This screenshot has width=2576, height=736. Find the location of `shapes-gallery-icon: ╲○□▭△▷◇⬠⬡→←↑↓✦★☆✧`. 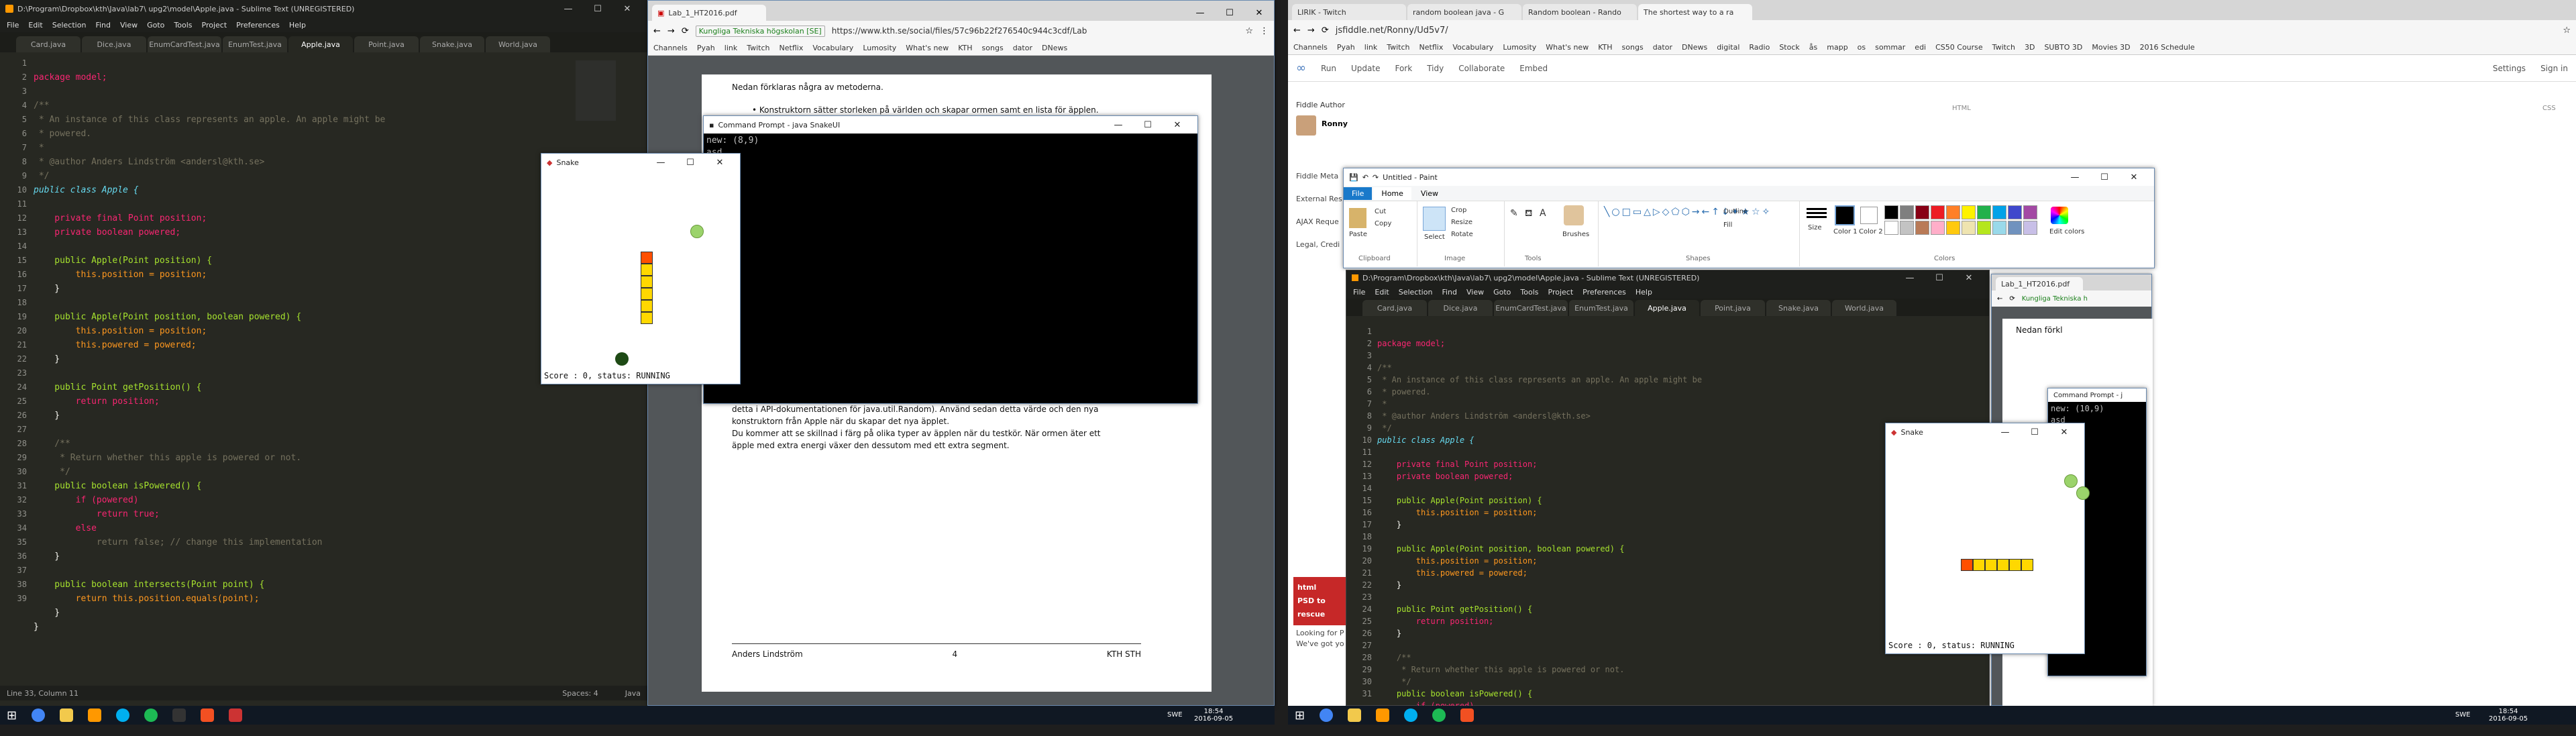

shapes-gallery-icon: ╲○□▭△▷◇⬠⬡→←↑↓✦★☆✧ is located at coordinates (1661, 224).